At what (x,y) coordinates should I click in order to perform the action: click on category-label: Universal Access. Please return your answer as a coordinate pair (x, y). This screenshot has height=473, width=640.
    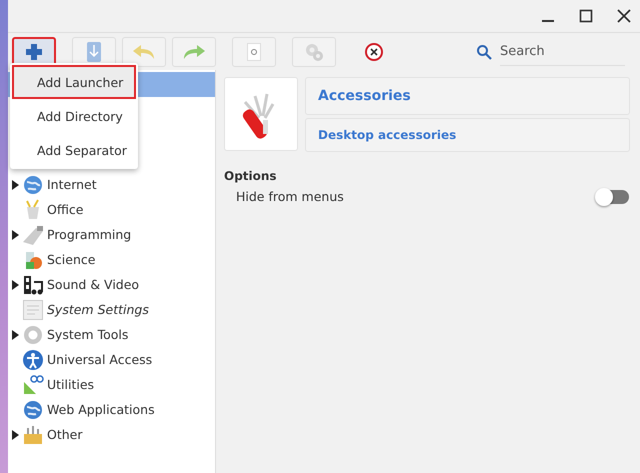
    Looking at the image, I should click on (99, 359).